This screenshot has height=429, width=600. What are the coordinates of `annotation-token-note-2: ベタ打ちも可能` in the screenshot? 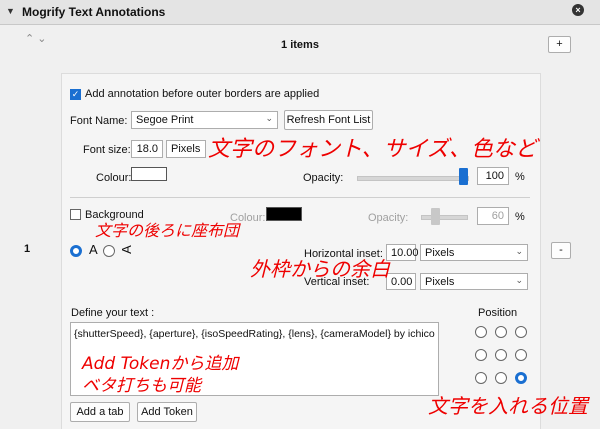 It's located at (141, 386).